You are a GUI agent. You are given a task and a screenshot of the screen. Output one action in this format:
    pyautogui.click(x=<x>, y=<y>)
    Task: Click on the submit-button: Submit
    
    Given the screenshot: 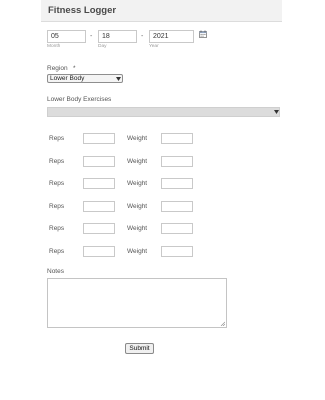 What is the action you would take?
    pyautogui.click(x=139, y=348)
    